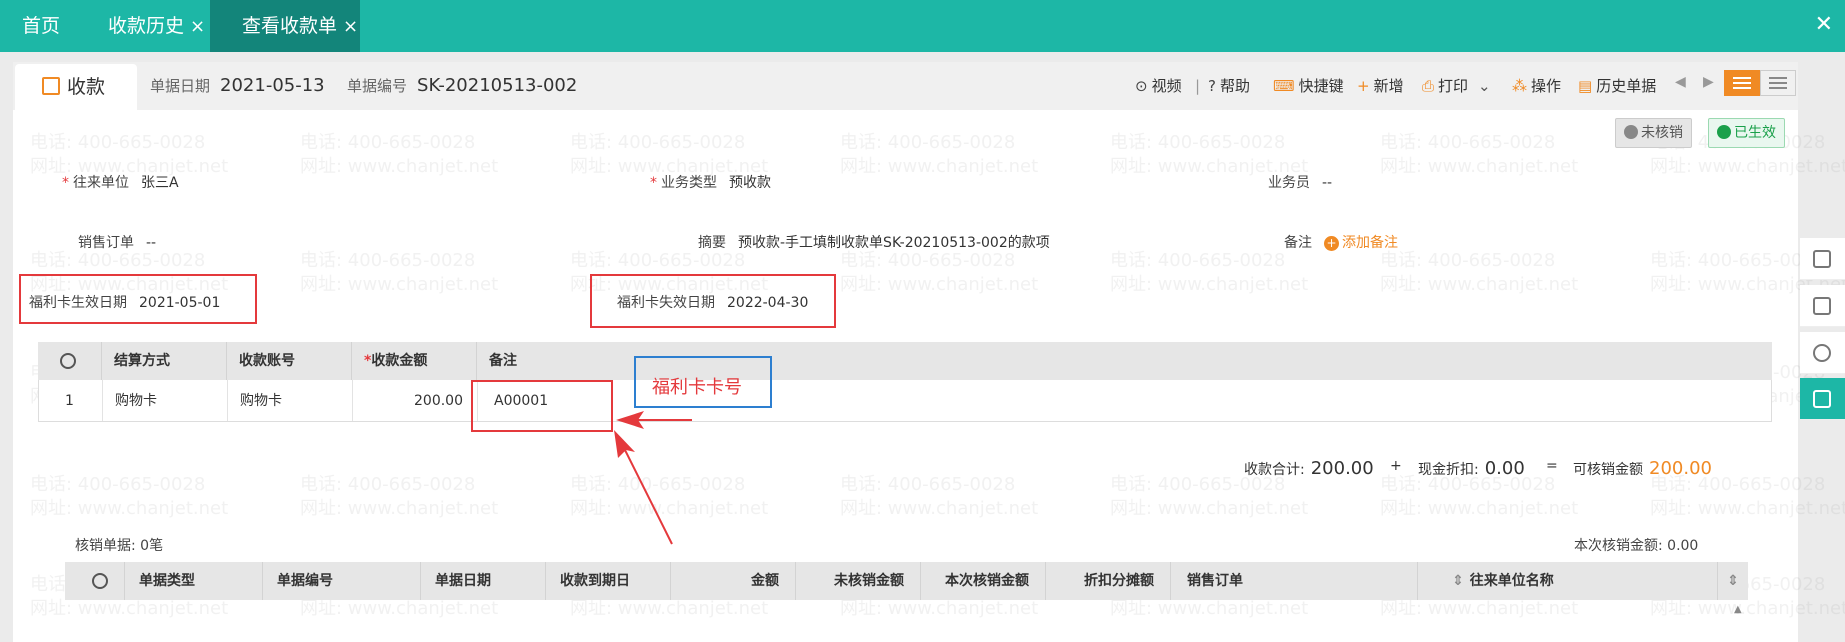 The width and height of the screenshot is (1845, 642). What do you see at coordinates (1396, 466) in the screenshot?
I see `plus-sign: +` at bounding box center [1396, 466].